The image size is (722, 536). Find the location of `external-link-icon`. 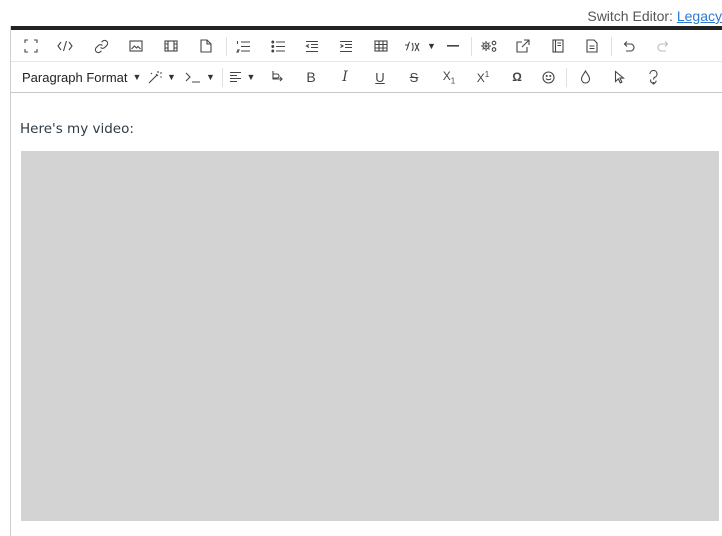

external-link-icon is located at coordinates (523, 46).